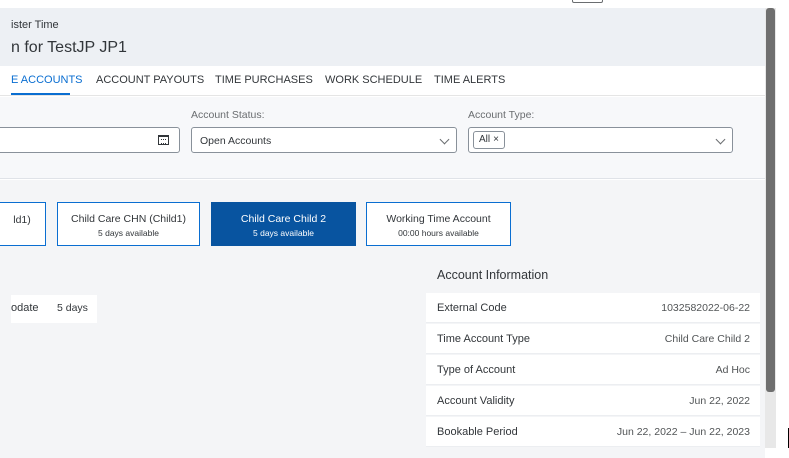 The width and height of the screenshot is (789, 458). I want to click on breadcrumb: ister Time, so click(35, 25).